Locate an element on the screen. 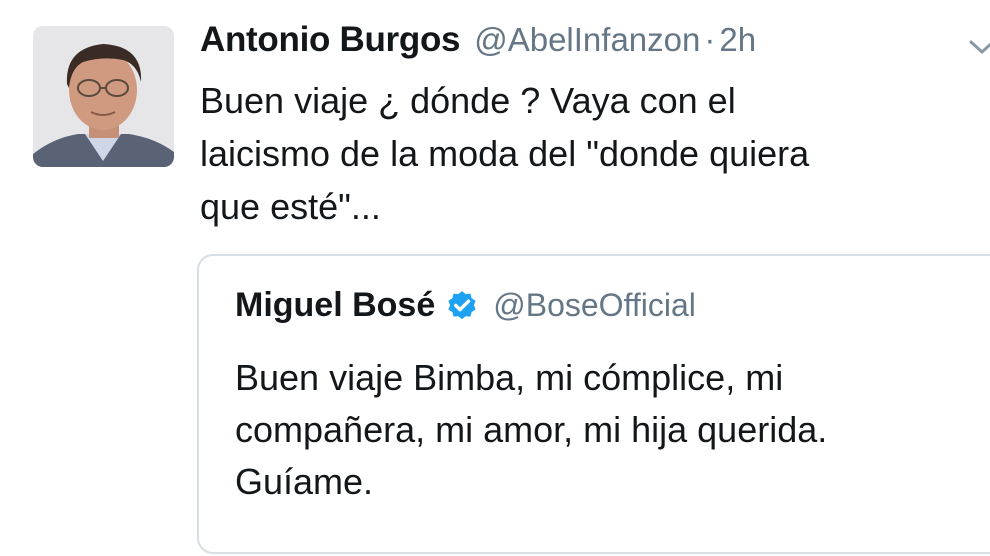 The height and width of the screenshot is (556, 990). person-portrait-icon is located at coordinates (103, 96).